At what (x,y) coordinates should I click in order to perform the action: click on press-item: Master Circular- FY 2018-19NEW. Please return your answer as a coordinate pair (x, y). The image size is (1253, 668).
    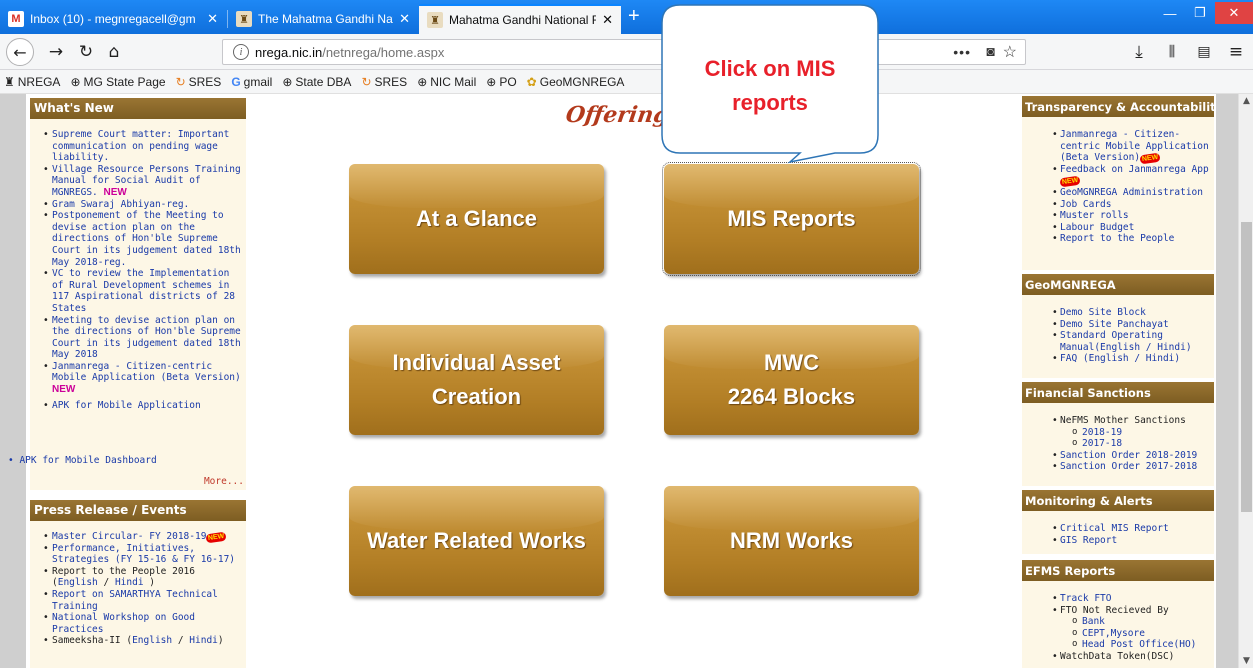
    Looking at the image, I should click on (142, 537).